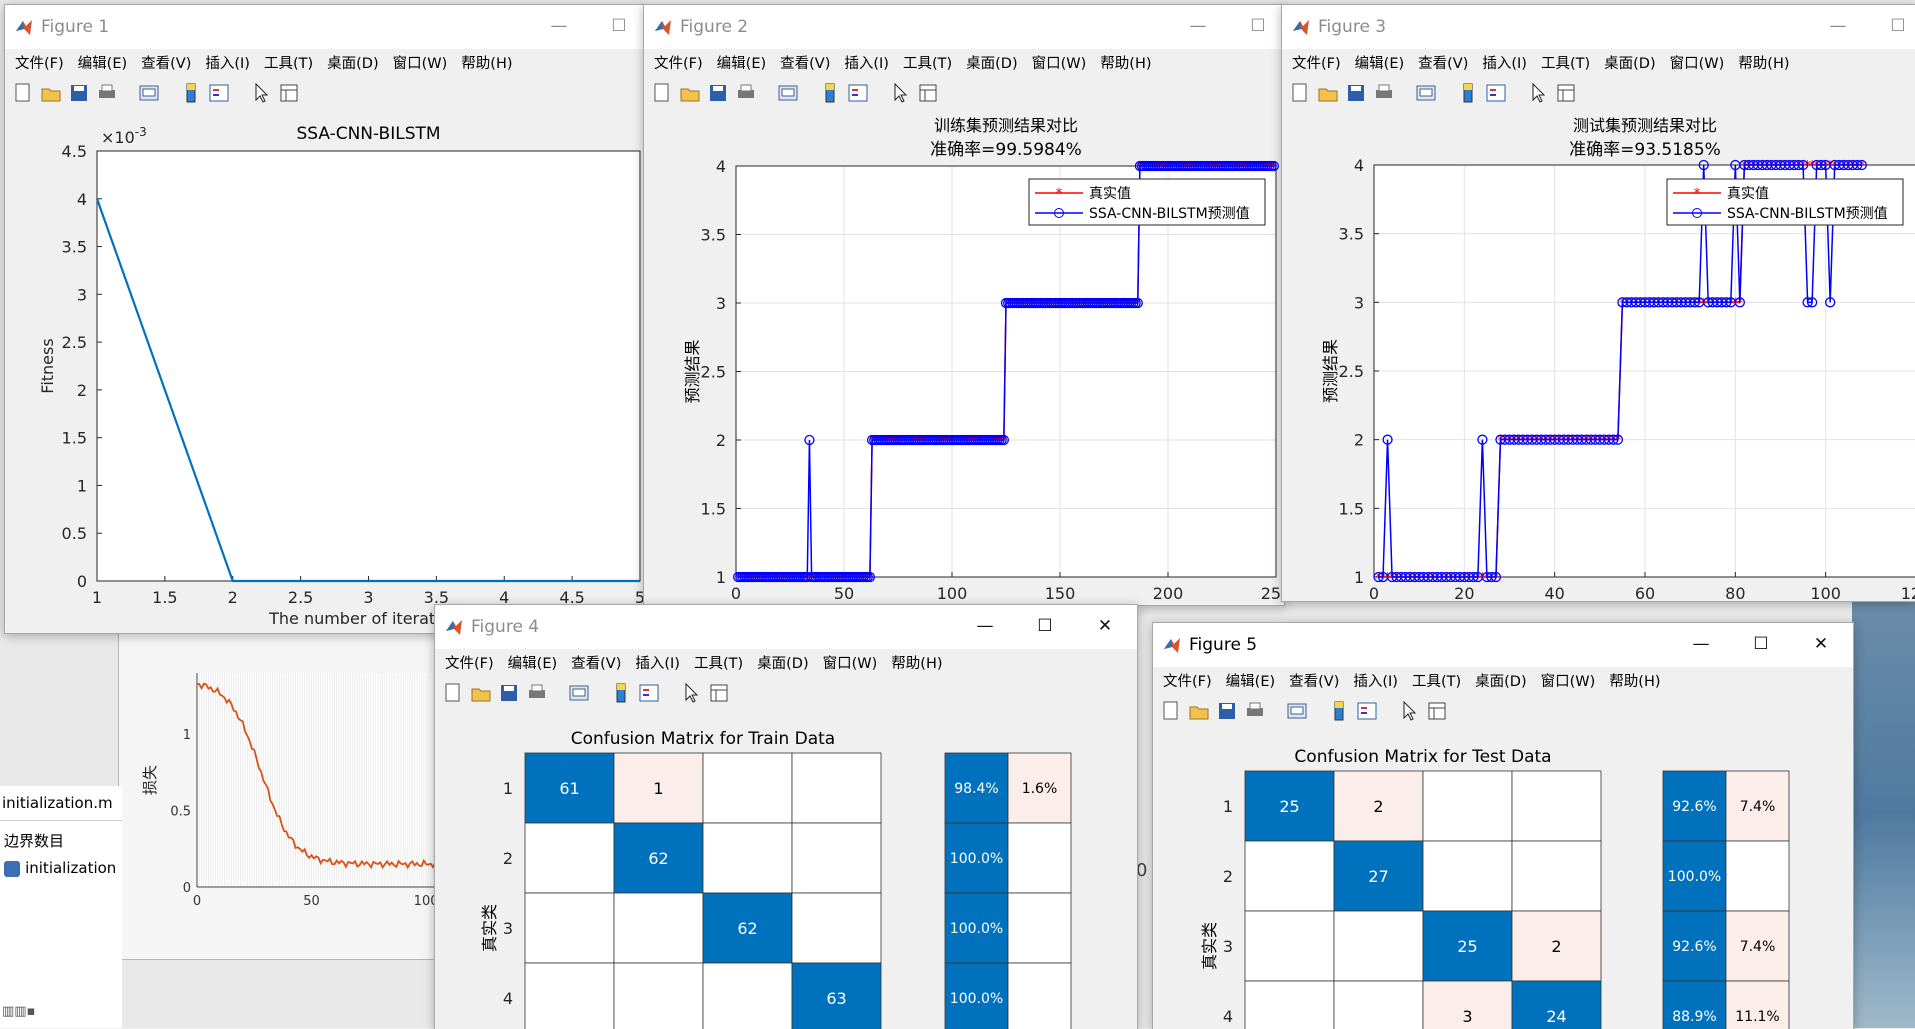 The width and height of the screenshot is (1915, 1029). Describe the element at coordinates (786, 627) in the screenshot. I see `figure-4-titlebar: Figure 4 — ☐ ✕` at that location.